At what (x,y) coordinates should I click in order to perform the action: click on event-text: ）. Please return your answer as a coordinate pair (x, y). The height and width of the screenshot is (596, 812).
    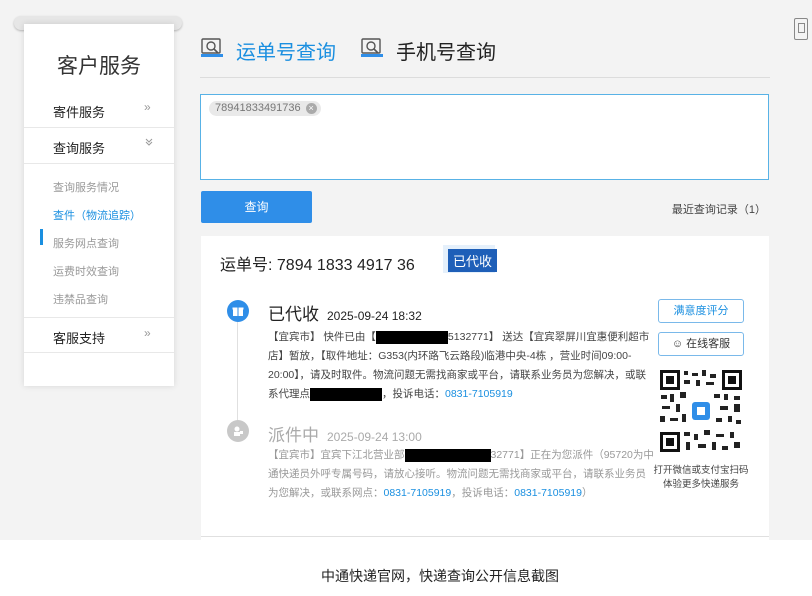
    Looking at the image, I should click on (587, 493).